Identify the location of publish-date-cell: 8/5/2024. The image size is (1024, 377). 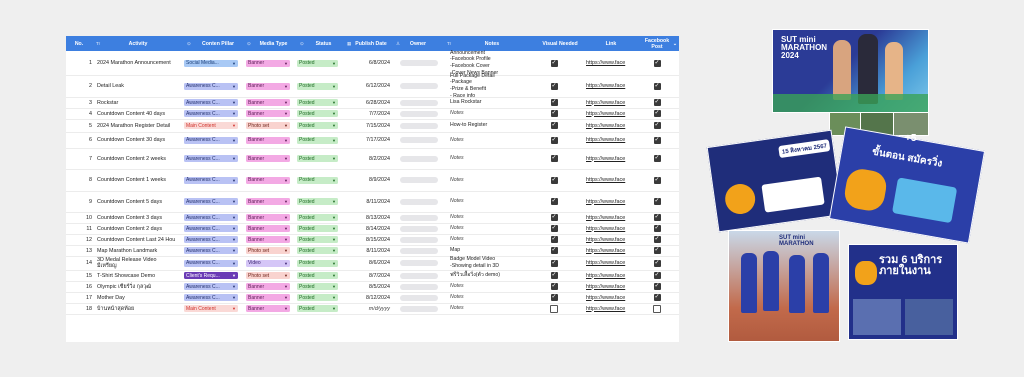
(366, 286).